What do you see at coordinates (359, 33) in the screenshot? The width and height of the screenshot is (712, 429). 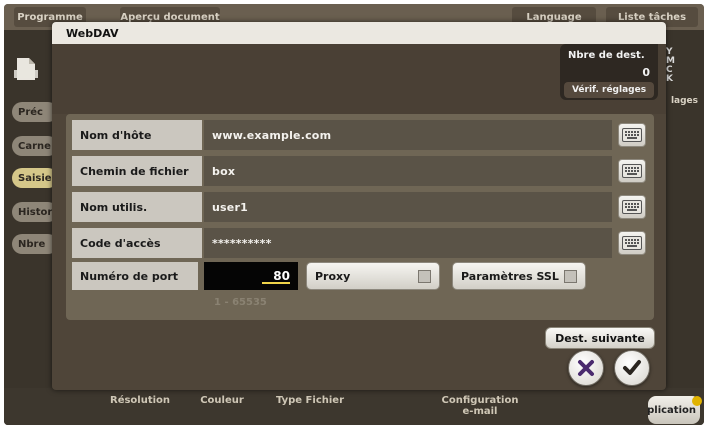 I see `dialog-title-bar: WebDAV` at bounding box center [359, 33].